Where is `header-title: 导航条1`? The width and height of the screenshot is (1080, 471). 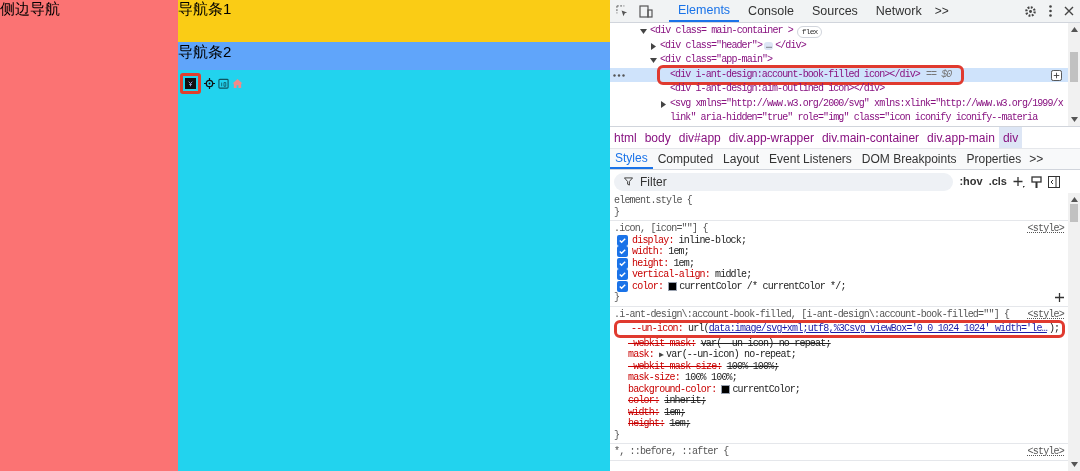 header-title: 导航条1 is located at coordinates (205, 8).